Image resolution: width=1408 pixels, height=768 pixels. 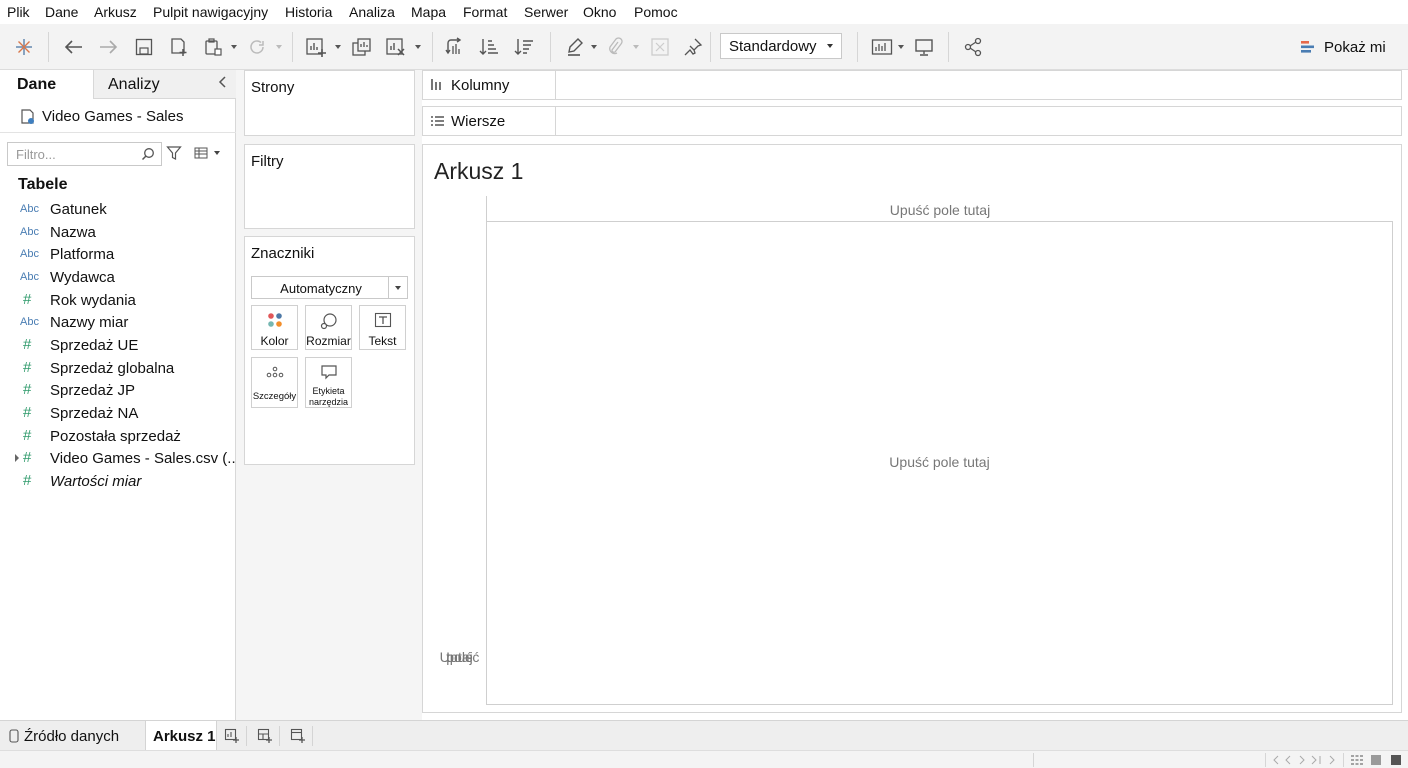 I want to click on field-item: Abc Wydawca, so click(x=118, y=278).